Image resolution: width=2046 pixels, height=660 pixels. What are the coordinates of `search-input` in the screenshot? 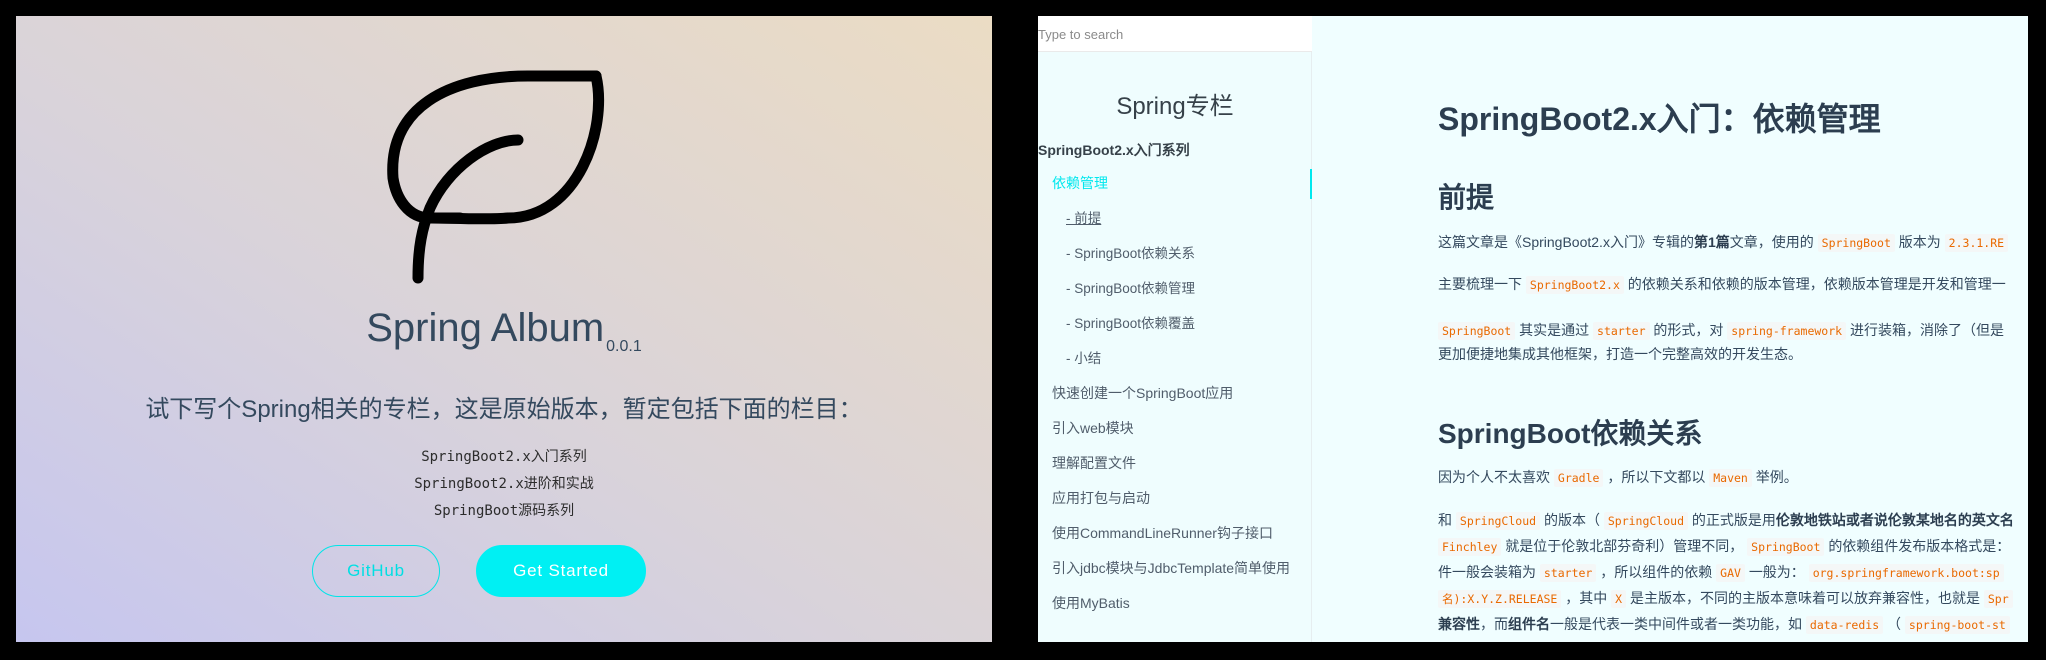 It's located at (1175, 34).